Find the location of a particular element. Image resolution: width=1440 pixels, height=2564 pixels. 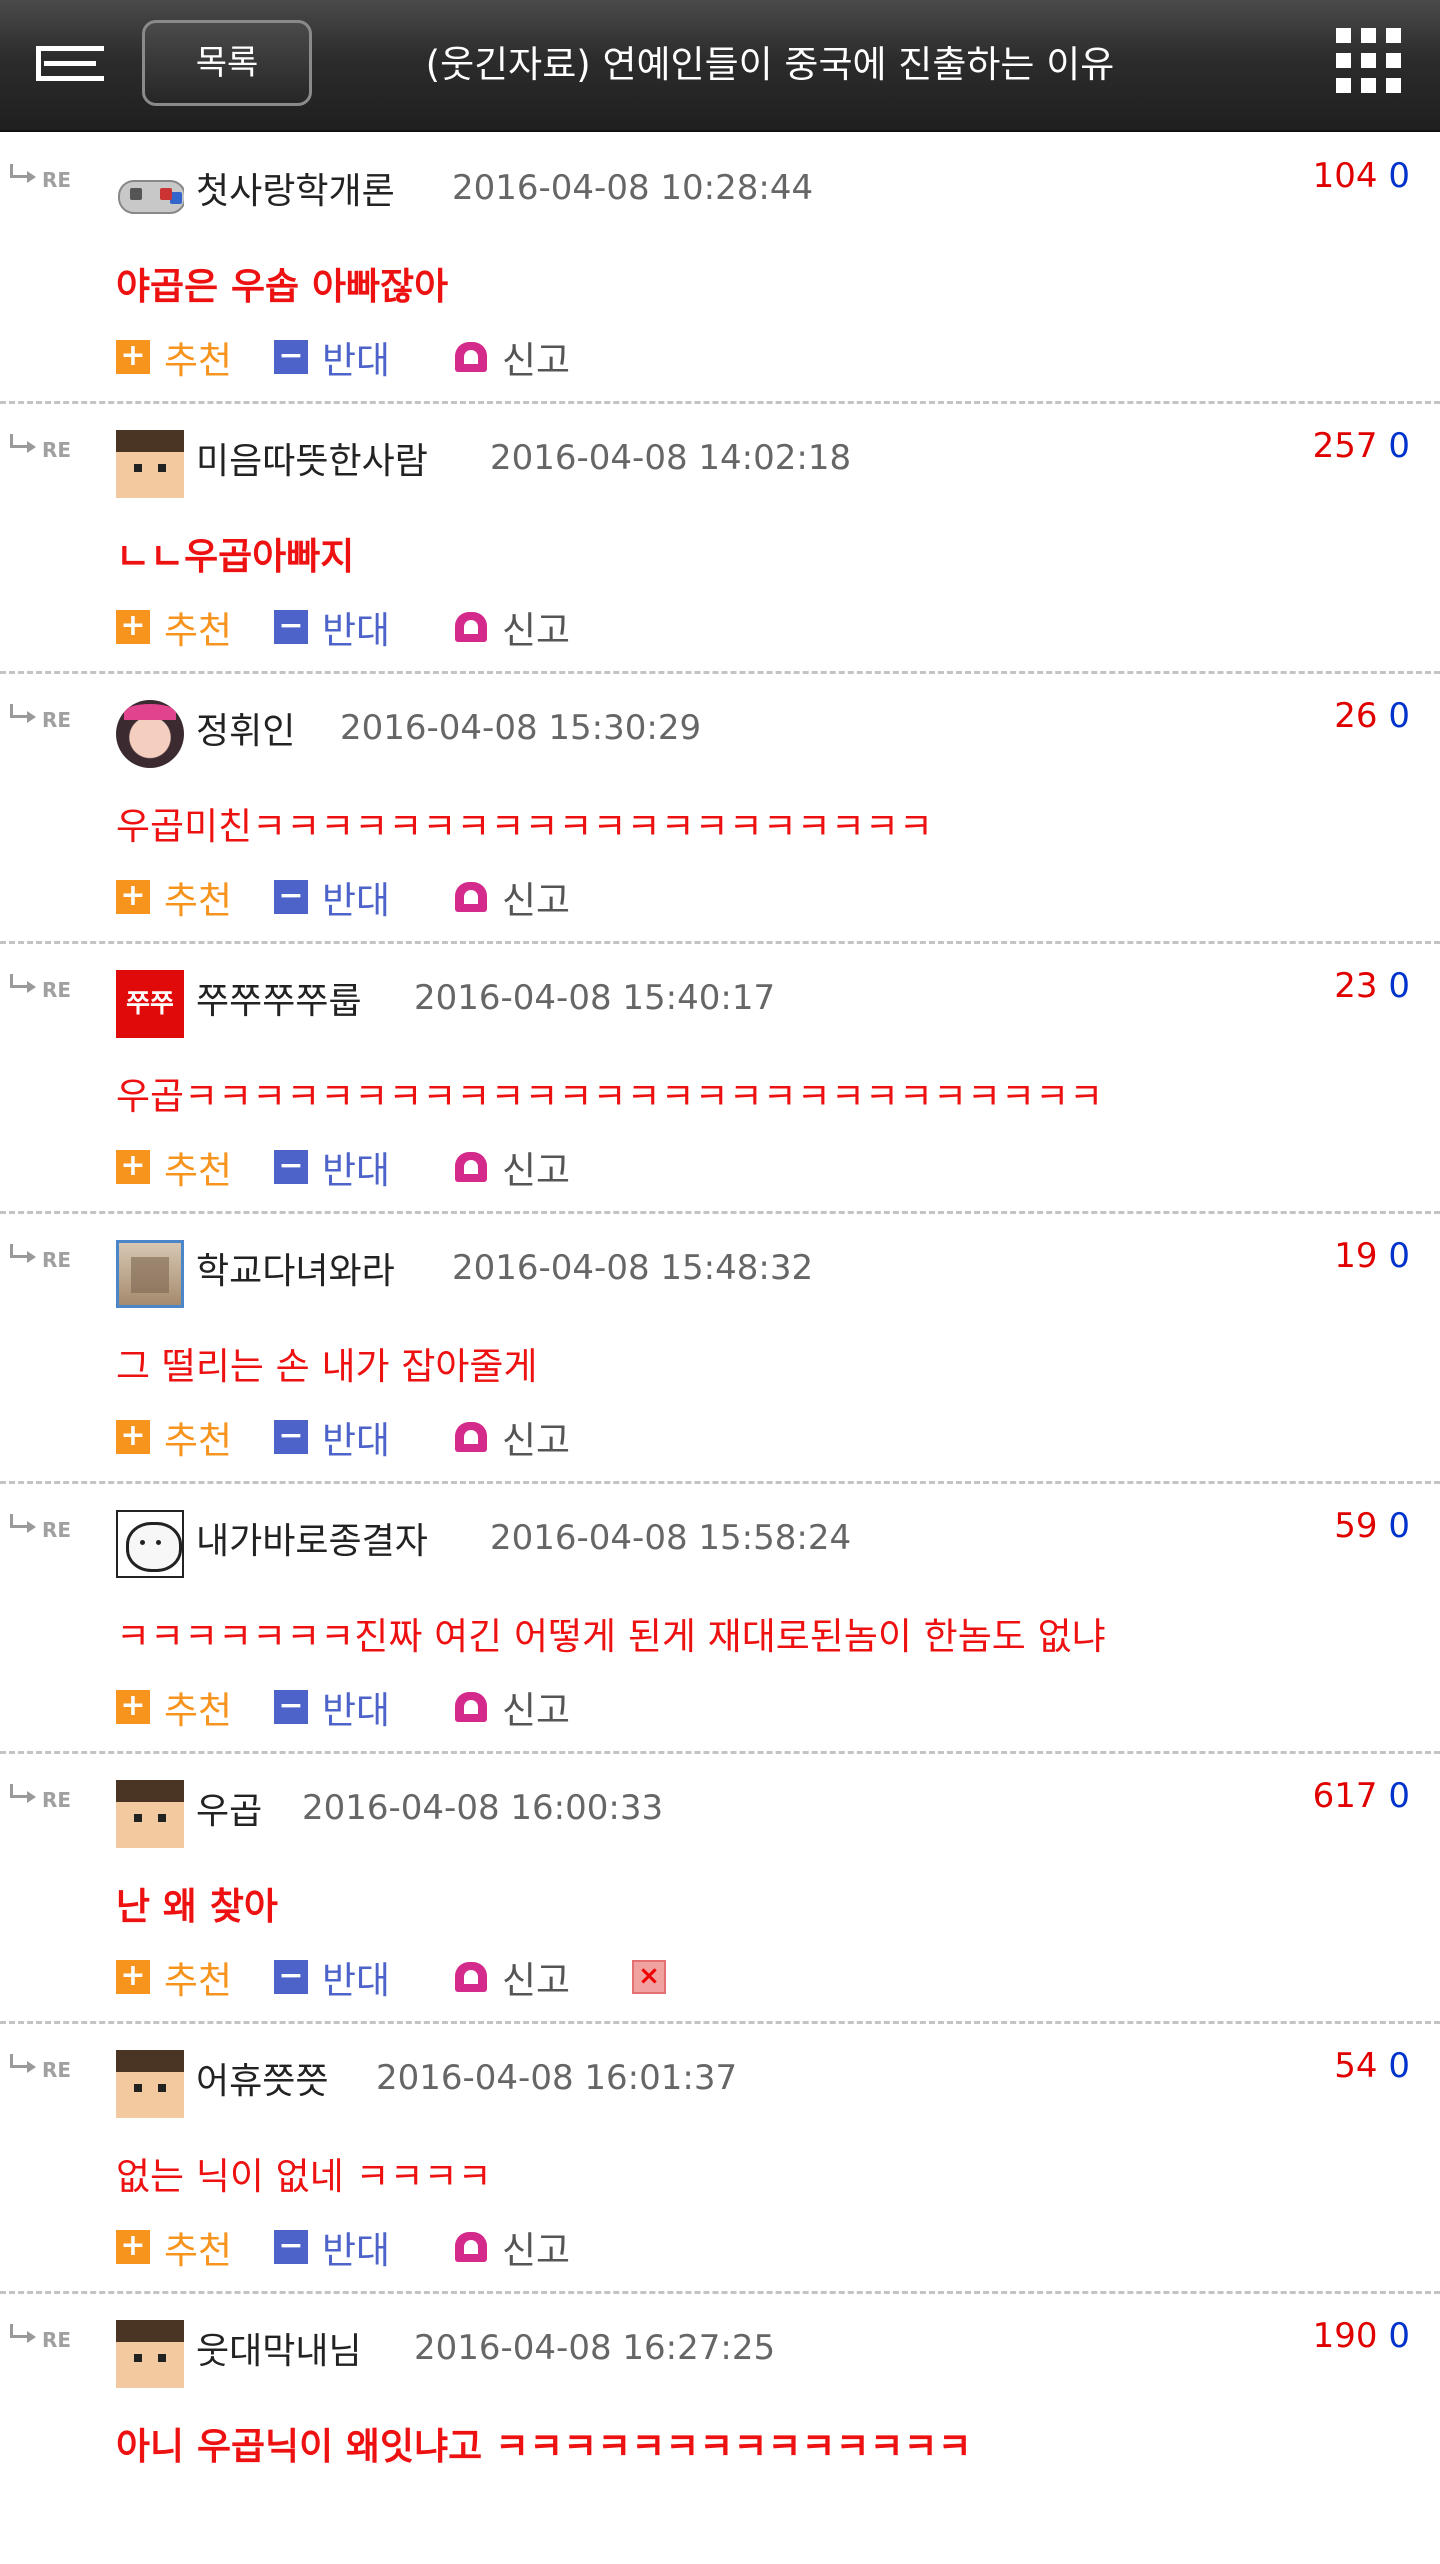

comment-text: 그 떨리는 손 내가 잡아줄게 is located at coordinates (327, 1366).